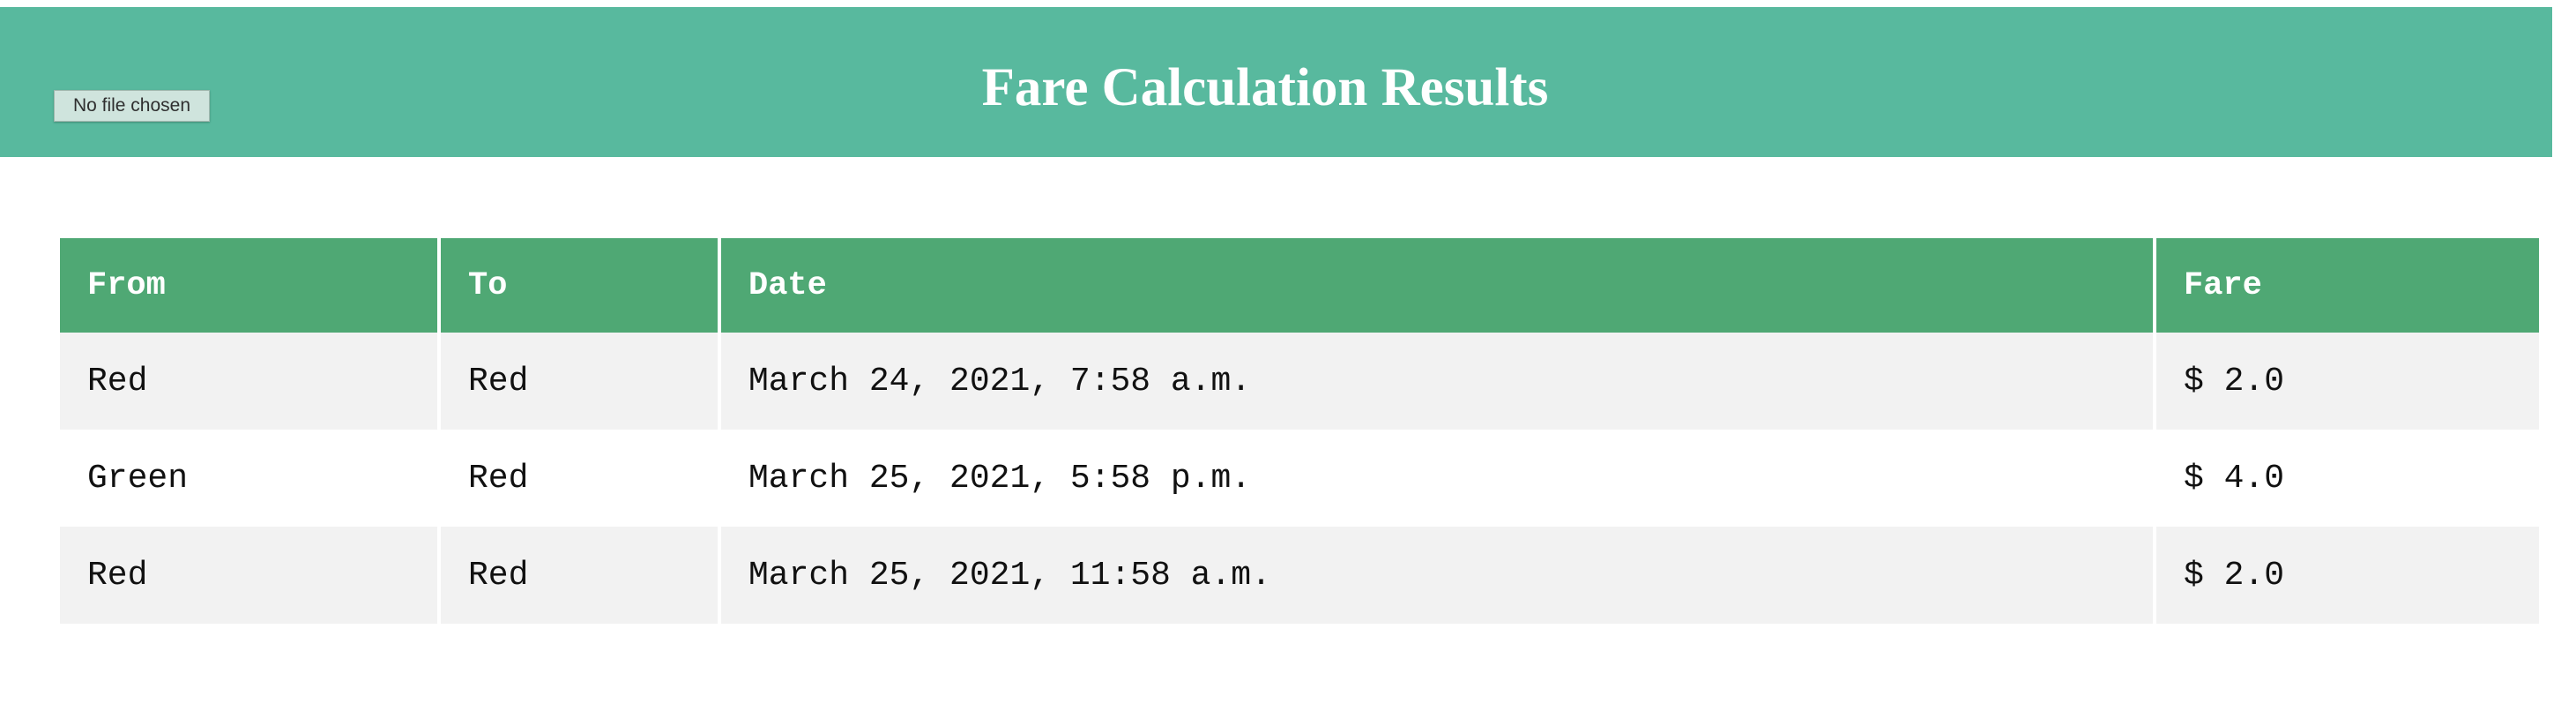 The width and height of the screenshot is (2576, 711). What do you see at coordinates (1437, 286) in the screenshot?
I see `column-header-date: Date` at bounding box center [1437, 286].